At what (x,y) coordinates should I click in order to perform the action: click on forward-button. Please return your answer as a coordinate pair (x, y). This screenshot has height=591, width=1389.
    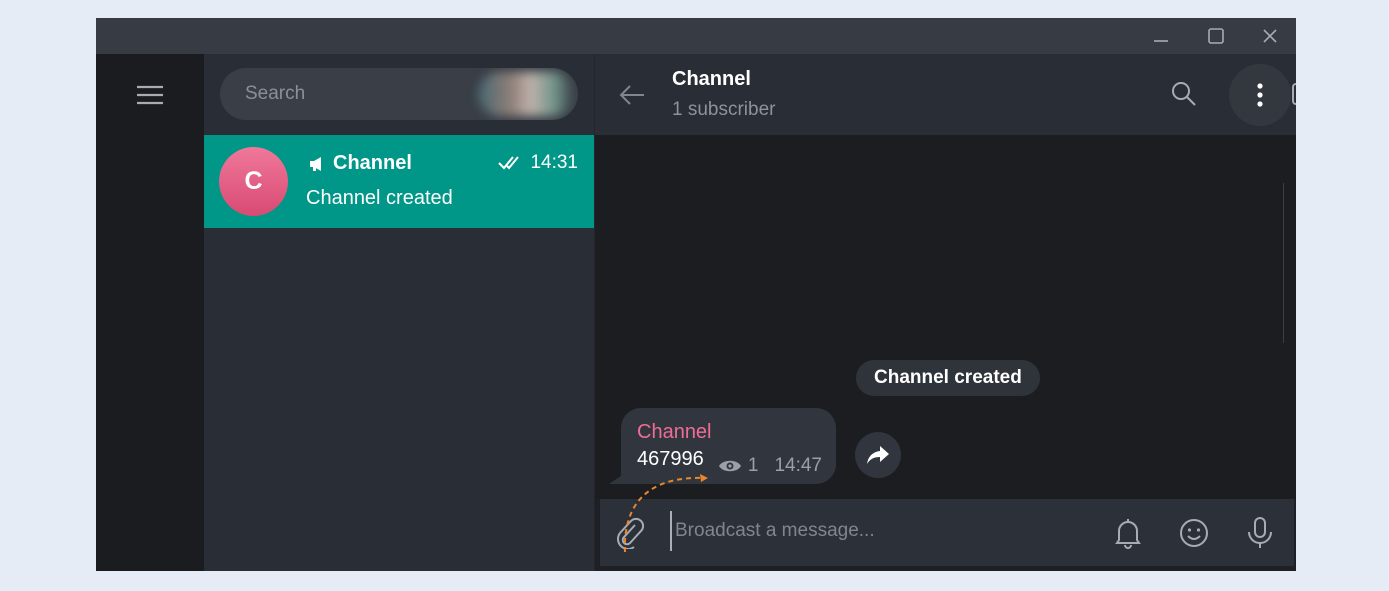
    Looking at the image, I should click on (878, 455).